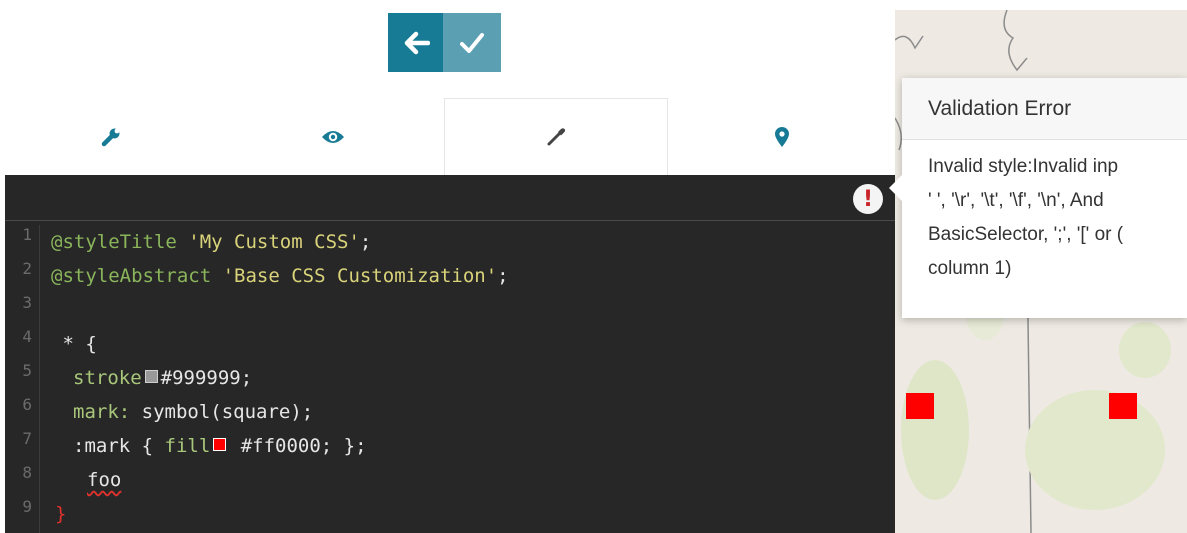 This screenshot has width=1187, height=533. Describe the element at coordinates (27, 234) in the screenshot. I see `line-number: 1` at that location.